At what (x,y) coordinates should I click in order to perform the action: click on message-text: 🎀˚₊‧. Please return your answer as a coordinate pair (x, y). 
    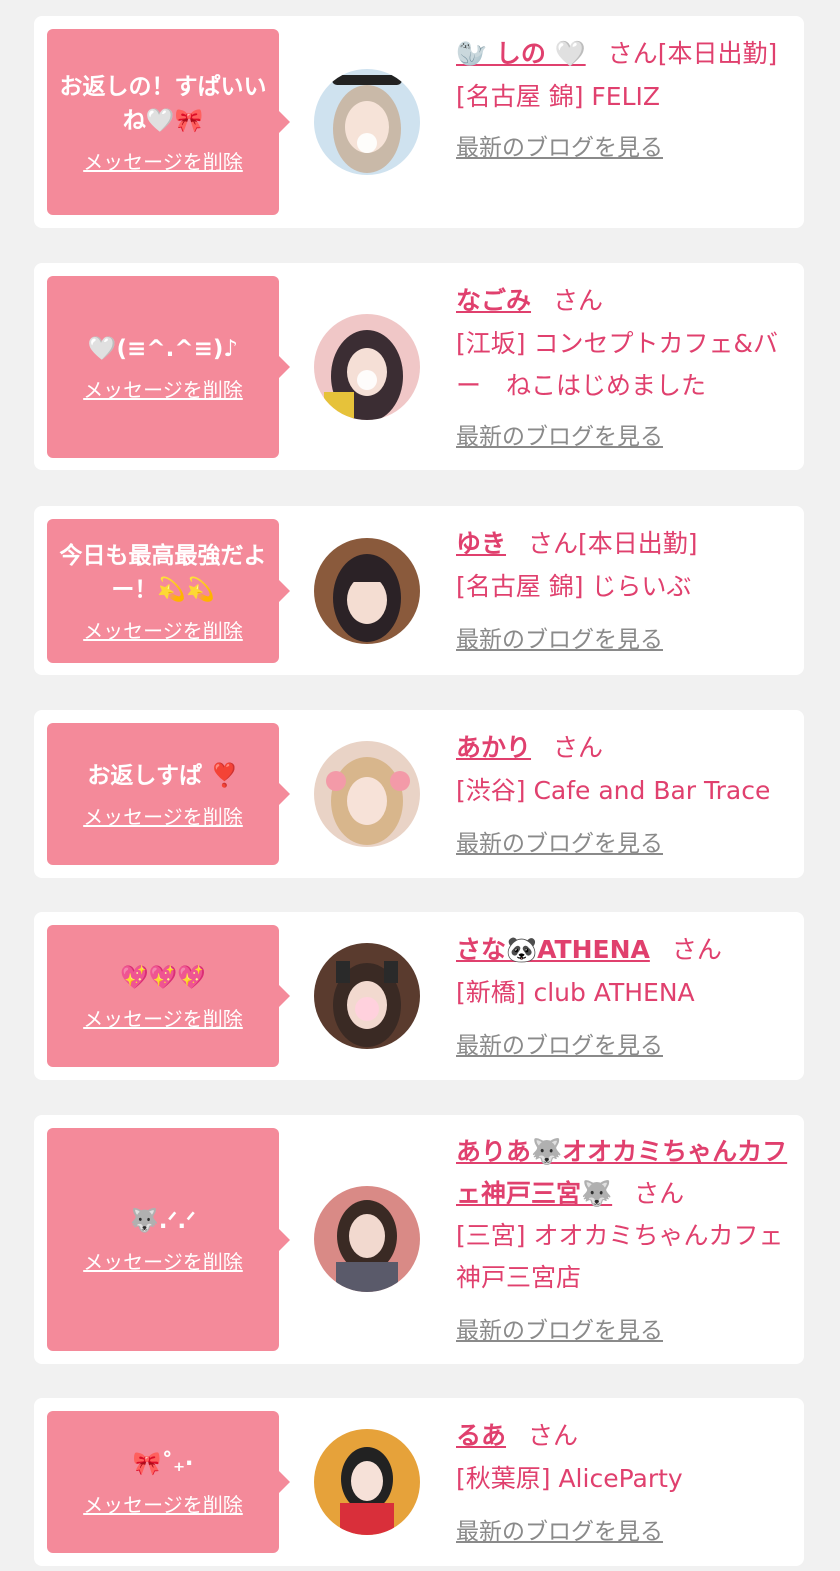
    Looking at the image, I should click on (163, 1463).